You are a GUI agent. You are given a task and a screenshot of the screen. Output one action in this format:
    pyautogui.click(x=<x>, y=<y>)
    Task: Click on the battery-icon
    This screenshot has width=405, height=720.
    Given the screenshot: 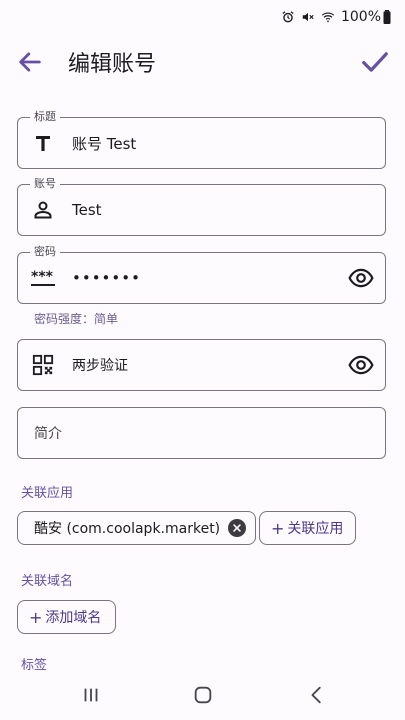 What is the action you would take?
    pyautogui.click(x=387, y=17)
    